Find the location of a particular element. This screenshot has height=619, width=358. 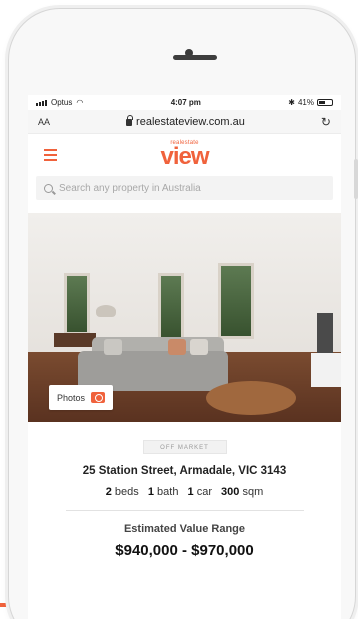

status-bar: Optus ◠ 4:07 pm ✱ 41% is located at coordinates (184, 102).